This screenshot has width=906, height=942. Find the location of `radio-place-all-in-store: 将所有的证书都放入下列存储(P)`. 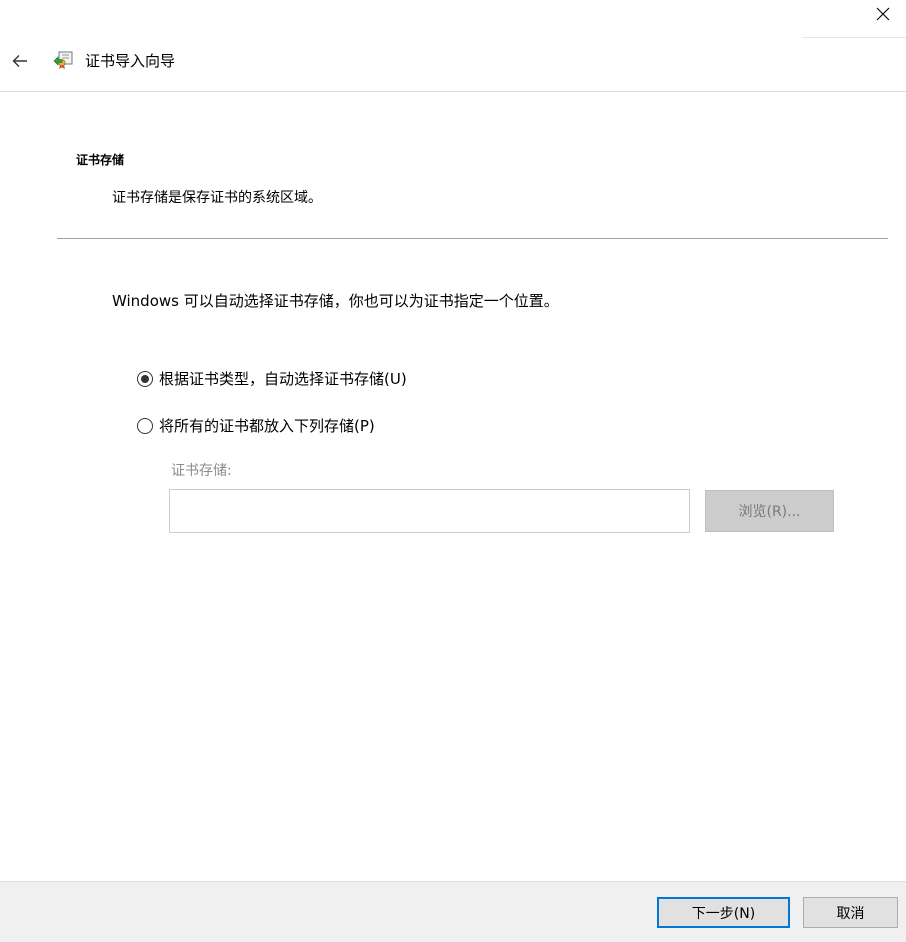

radio-place-all-in-store: 将所有的证书都放入下列存储(P) is located at coordinates (256, 426).